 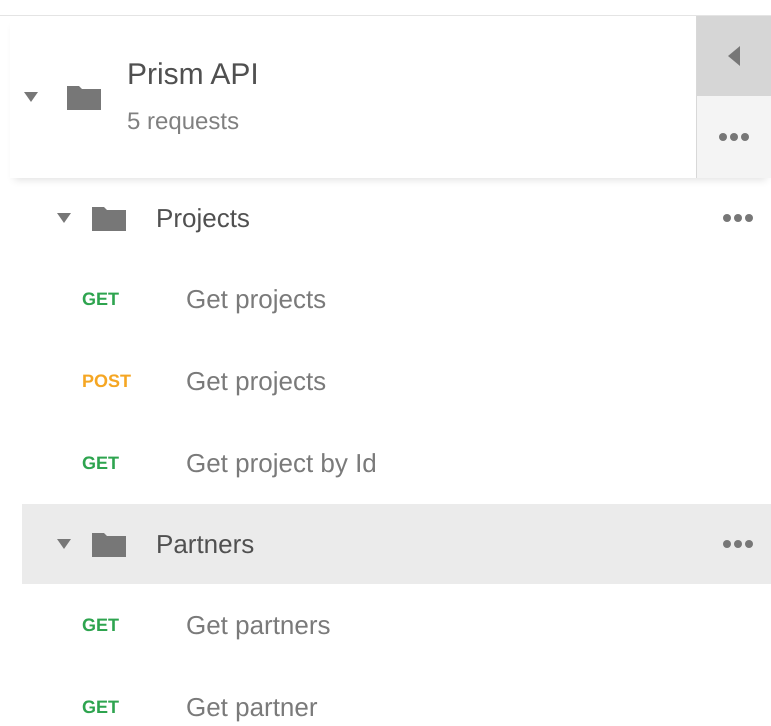 What do you see at coordinates (396, 544) in the screenshot?
I see `folder-row: Partners` at bounding box center [396, 544].